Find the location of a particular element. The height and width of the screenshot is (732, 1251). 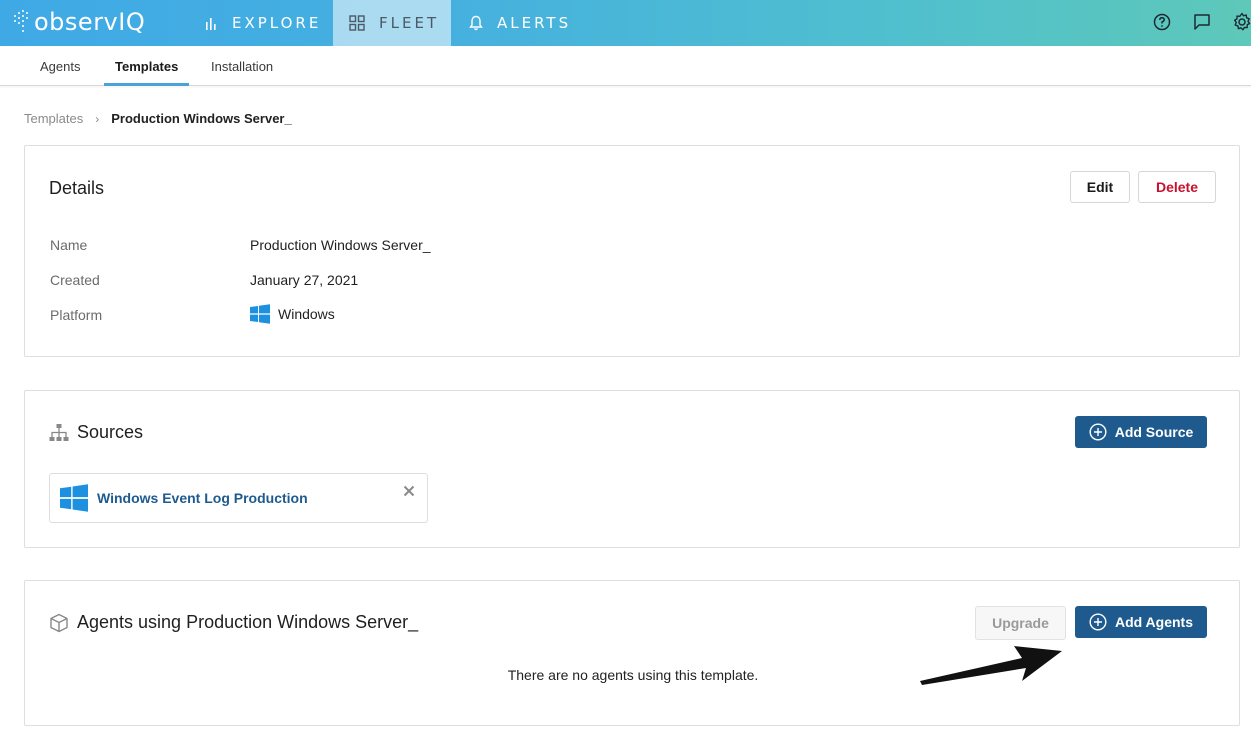

bell-icon is located at coordinates (476, 23).